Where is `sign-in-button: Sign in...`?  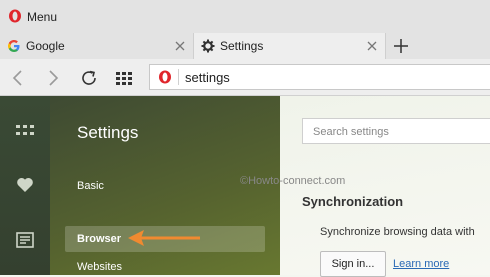 sign-in-button: Sign in... is located at coordinates (353, 264).